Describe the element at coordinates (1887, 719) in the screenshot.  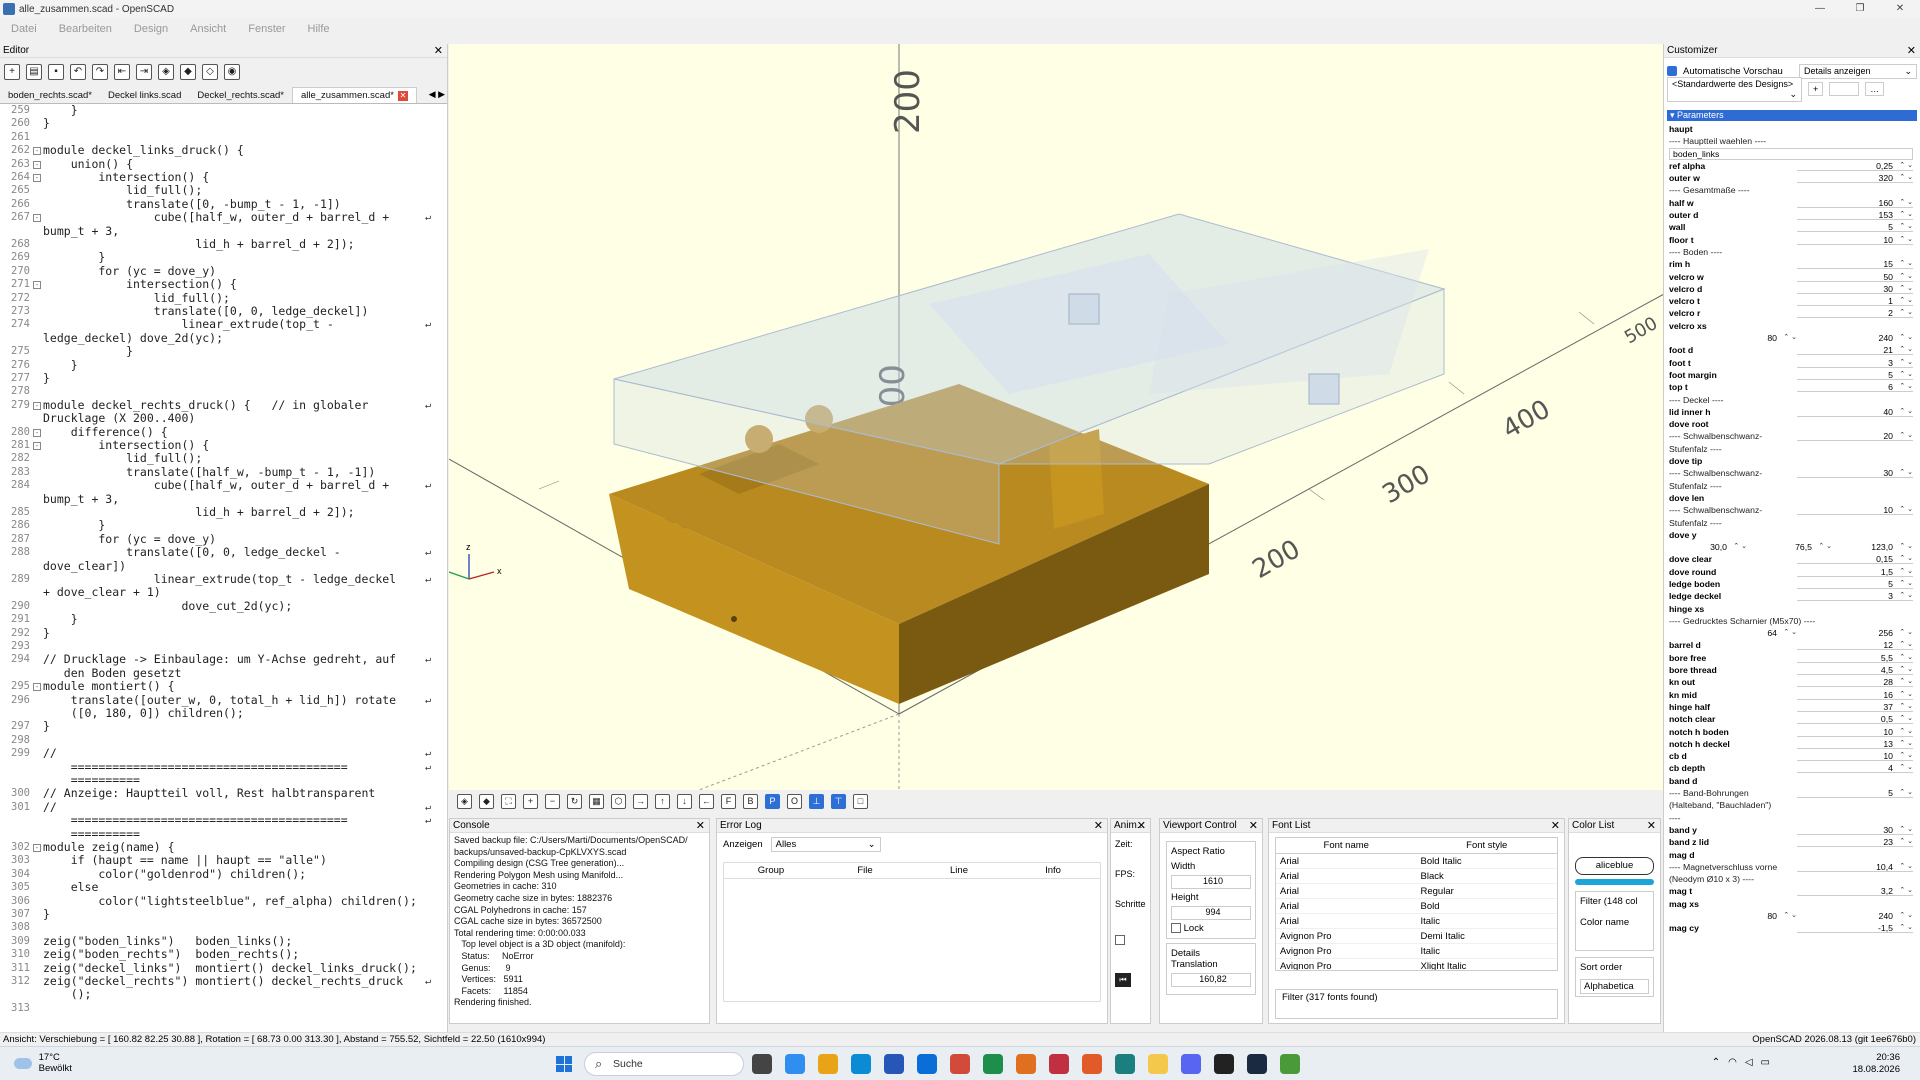
I see `param-value-input: 0,5` at that location.